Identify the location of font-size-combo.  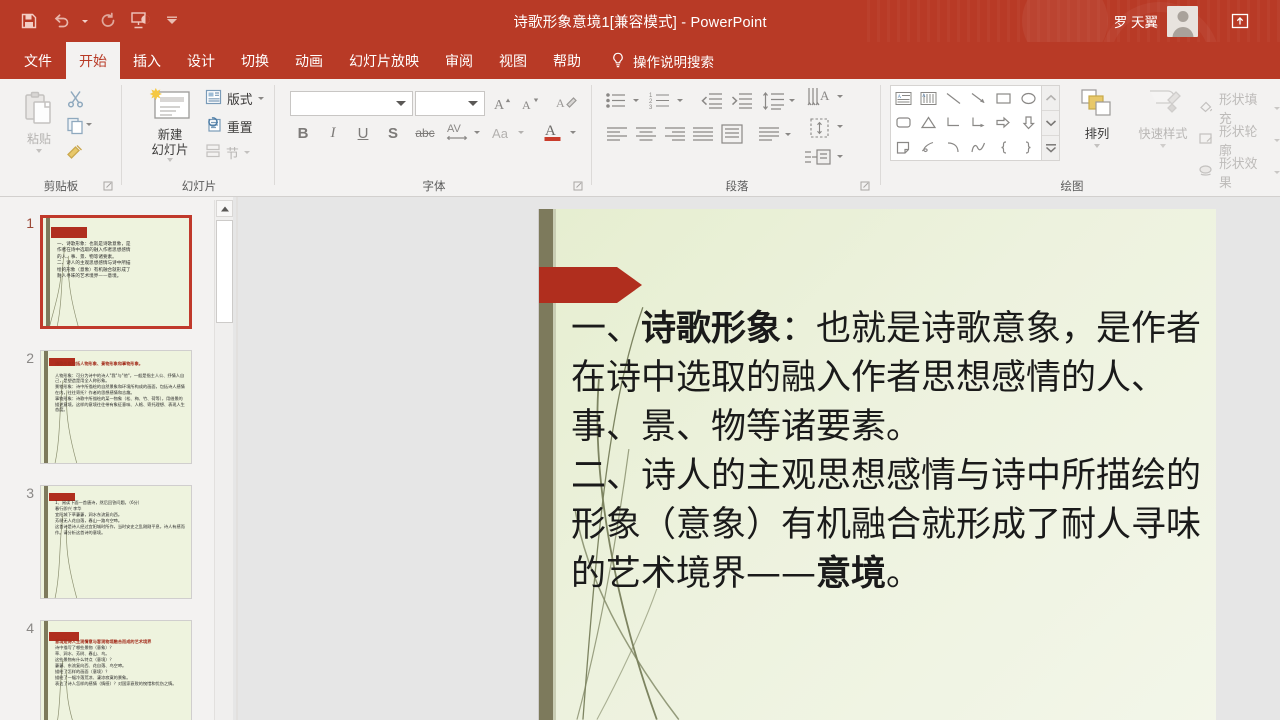
(450, 103).